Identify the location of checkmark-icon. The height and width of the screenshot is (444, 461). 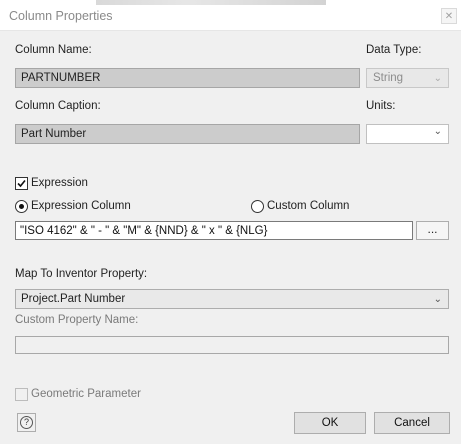
(21, 183).